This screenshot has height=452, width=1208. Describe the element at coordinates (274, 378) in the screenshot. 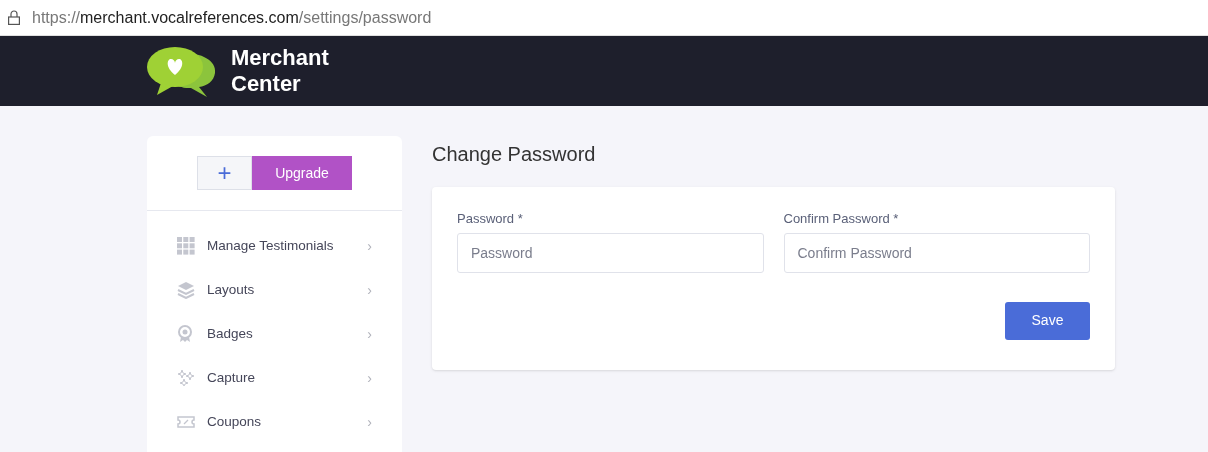

I see `sidebar-item: Capture ›` at that location.